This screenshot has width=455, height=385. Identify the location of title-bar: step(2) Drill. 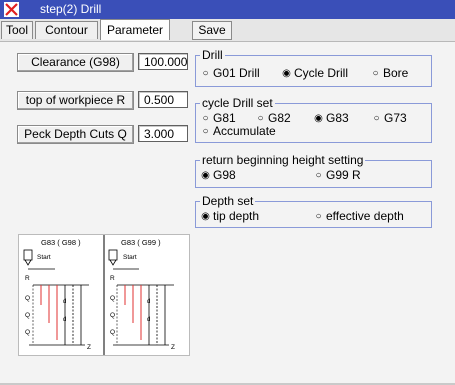
(227, 9).